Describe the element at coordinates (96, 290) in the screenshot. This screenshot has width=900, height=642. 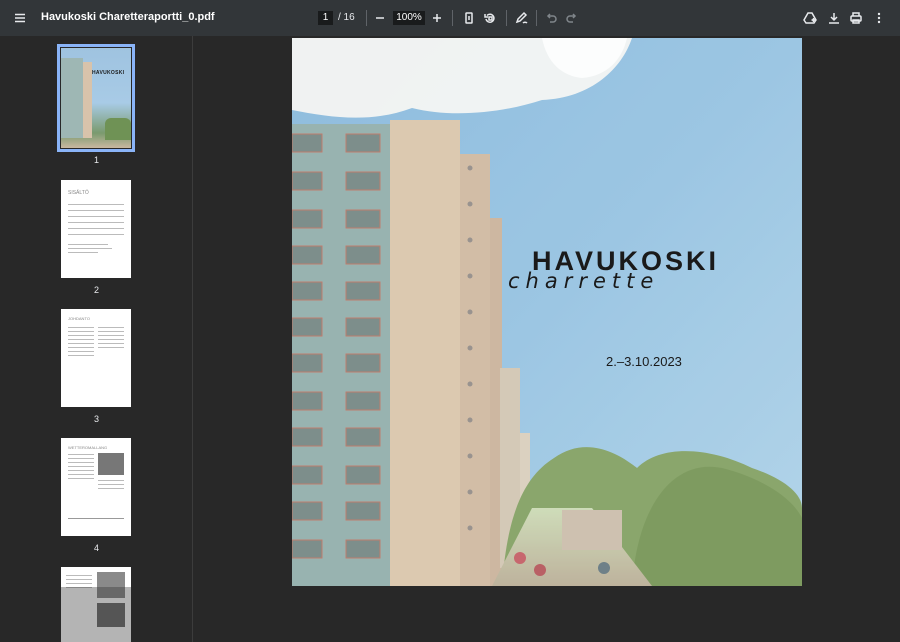
I see `thumbnail-label: 2` at that location.